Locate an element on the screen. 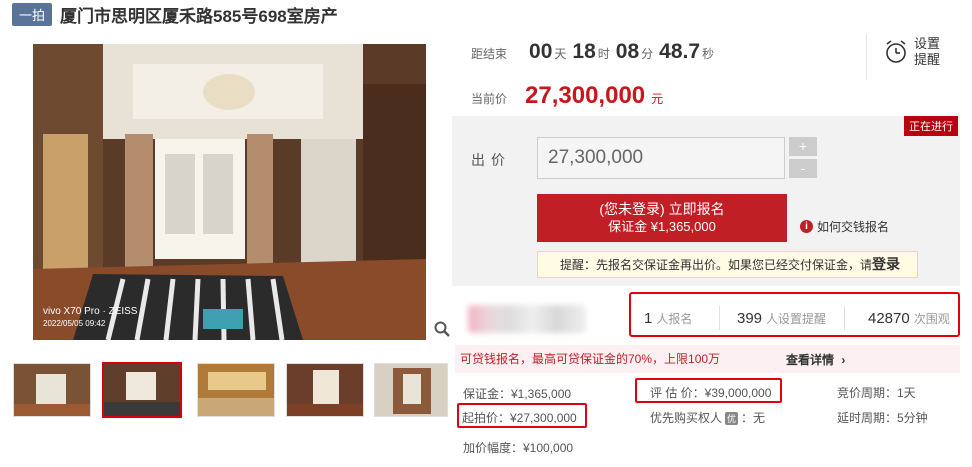 The height and width of the screenshot is (467, 972). current-price-unit: 元 is located at coordinates (657, 99).